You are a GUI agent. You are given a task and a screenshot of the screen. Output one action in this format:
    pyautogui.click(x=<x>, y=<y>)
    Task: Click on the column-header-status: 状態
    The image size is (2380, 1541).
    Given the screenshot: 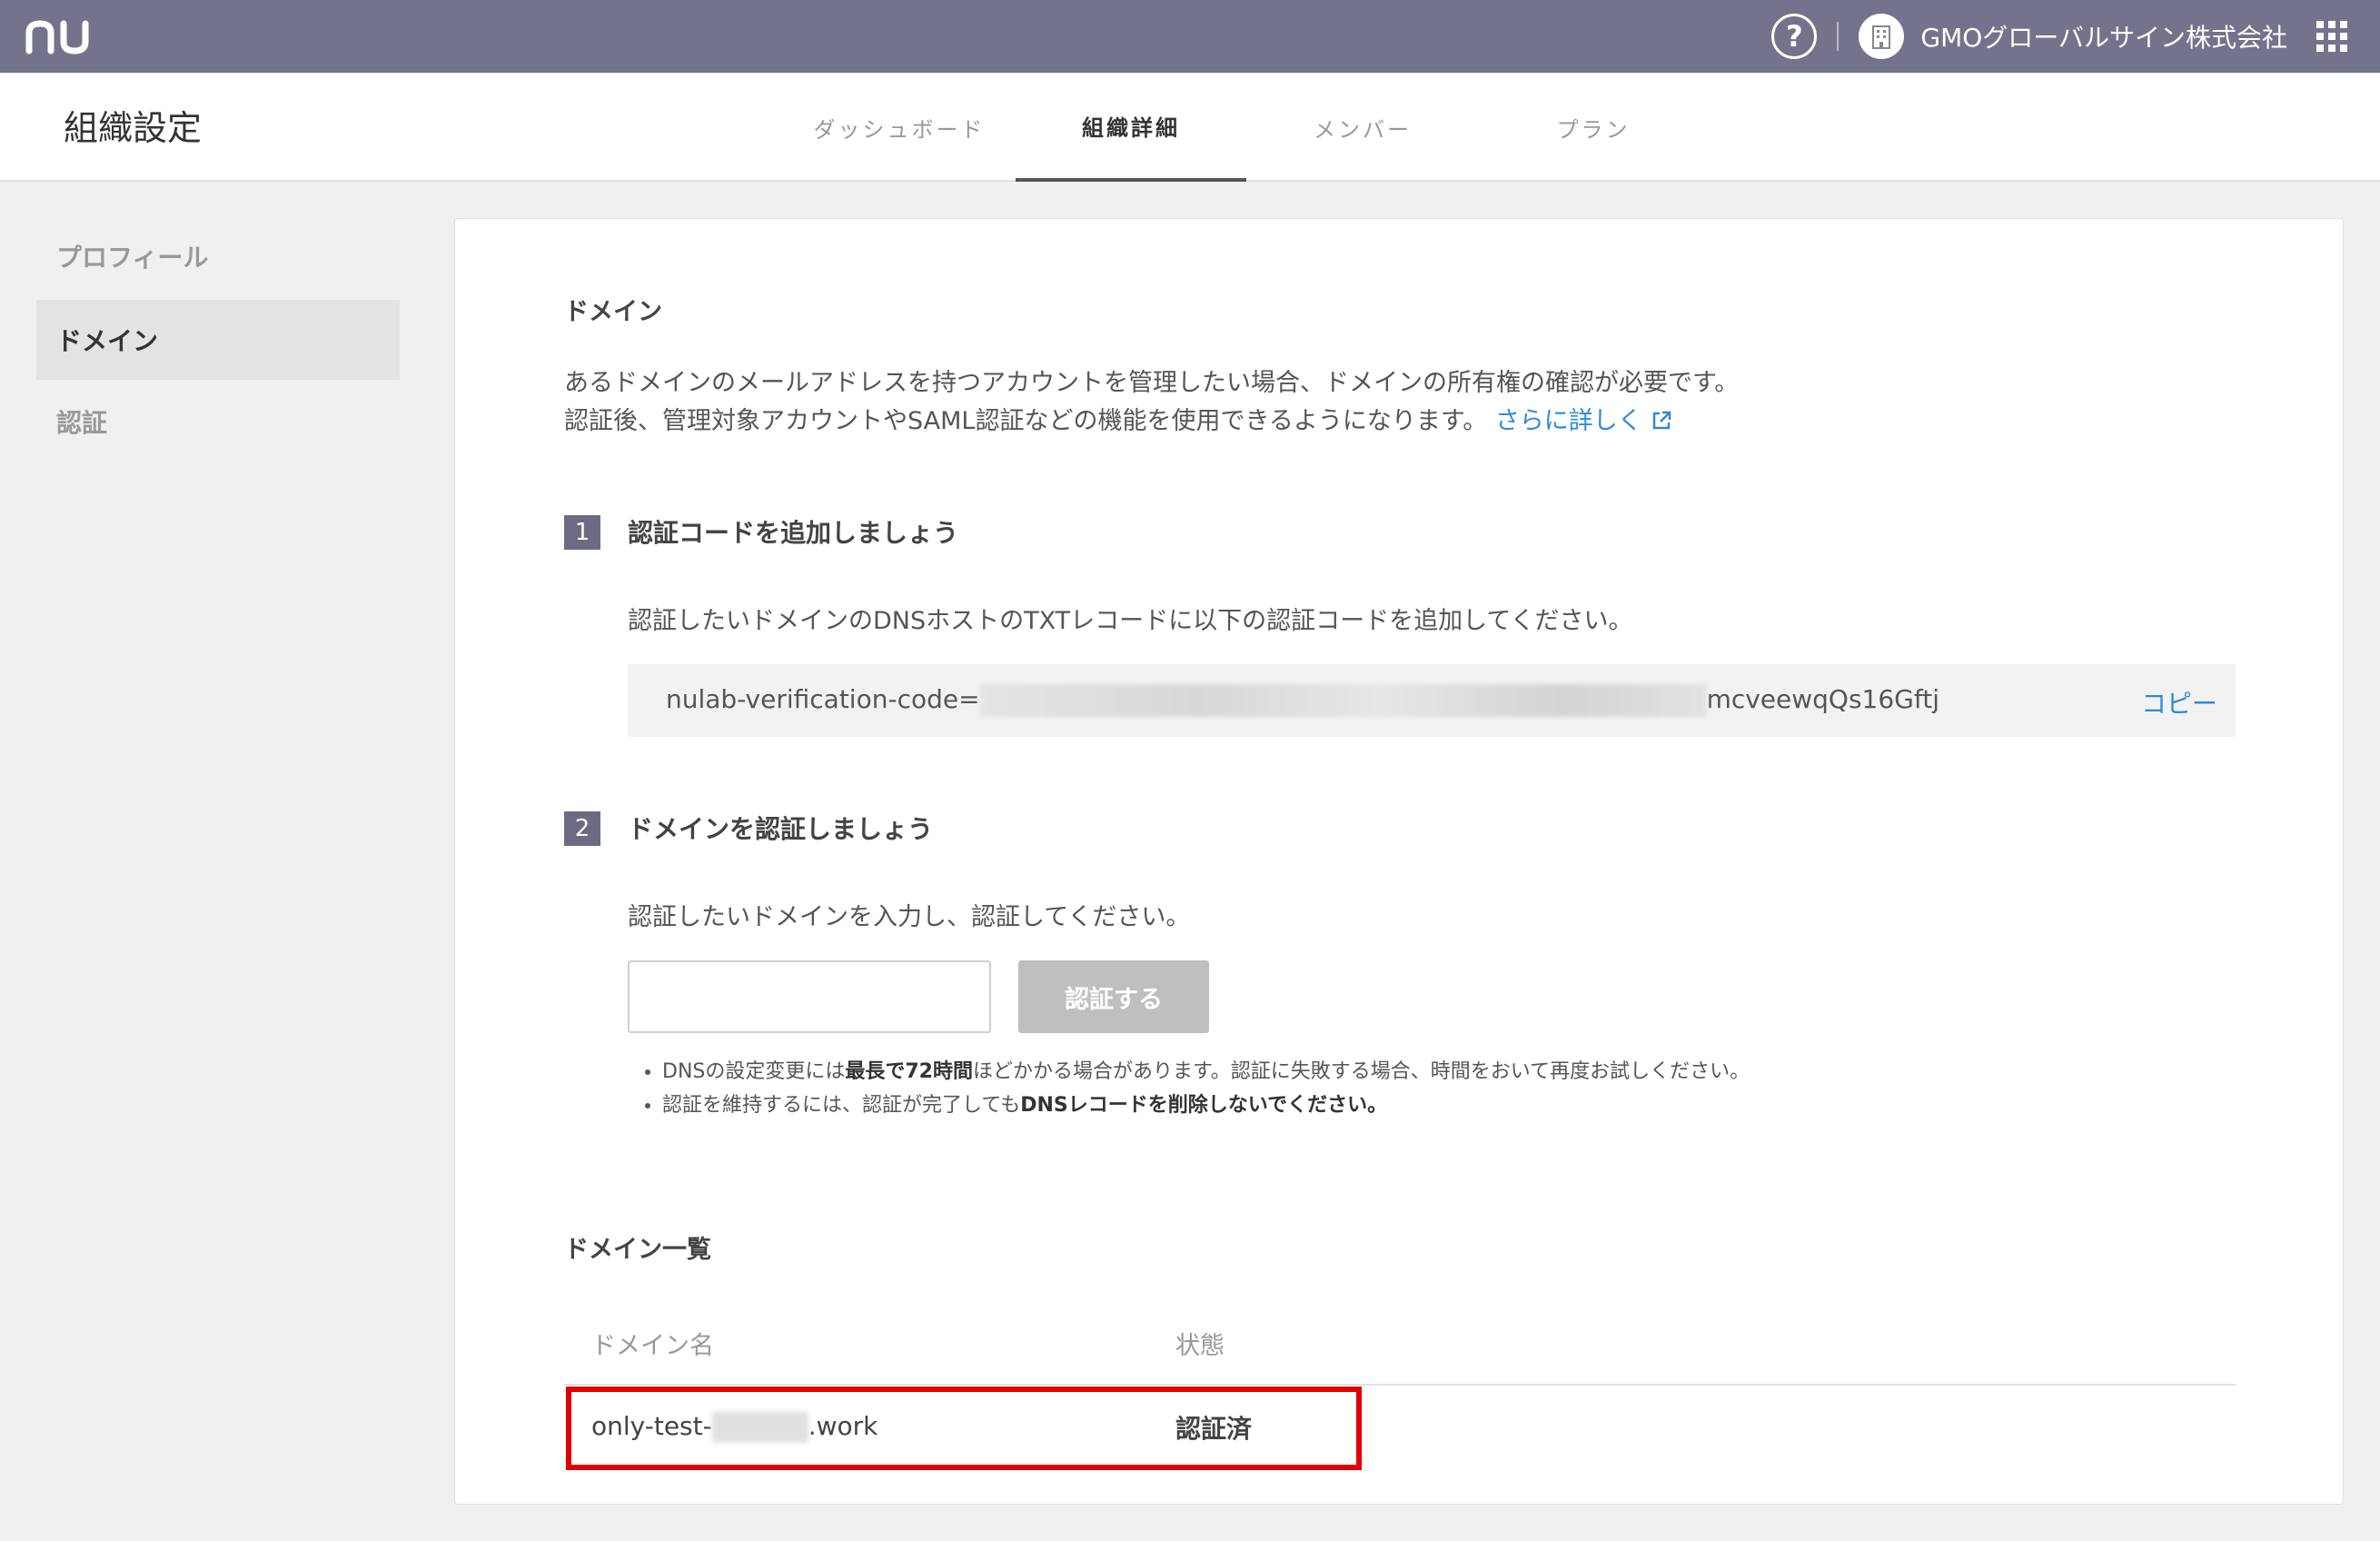 What is the action you would take?
    pyautogui.click(x=1200, y=1346)
    